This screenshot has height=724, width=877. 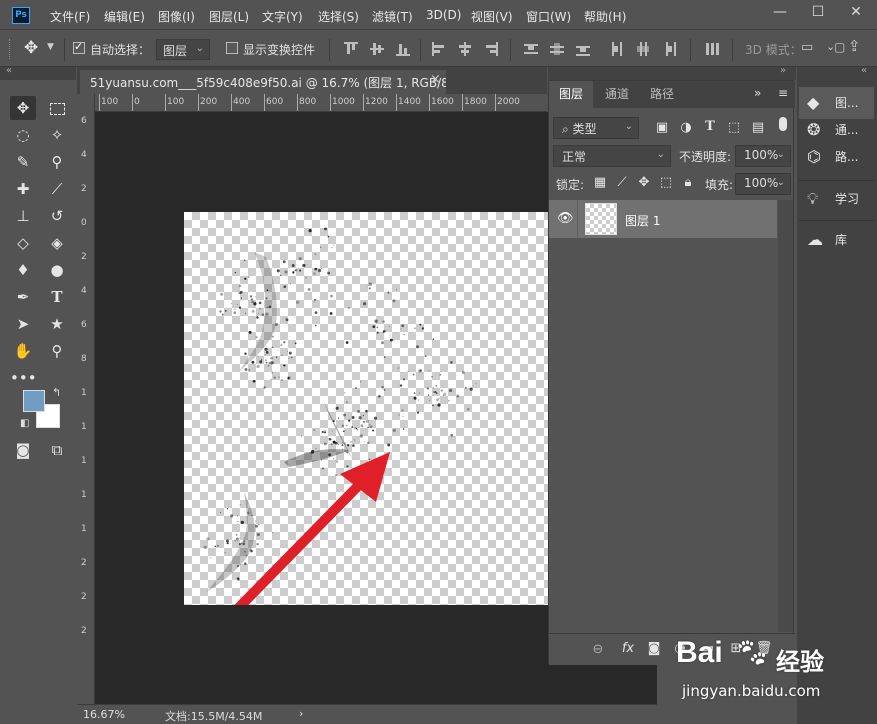 What do you see at coordinates (713, 49) in the screenshot?
I see `auto-align-icon` at bounding box center [713, 49].